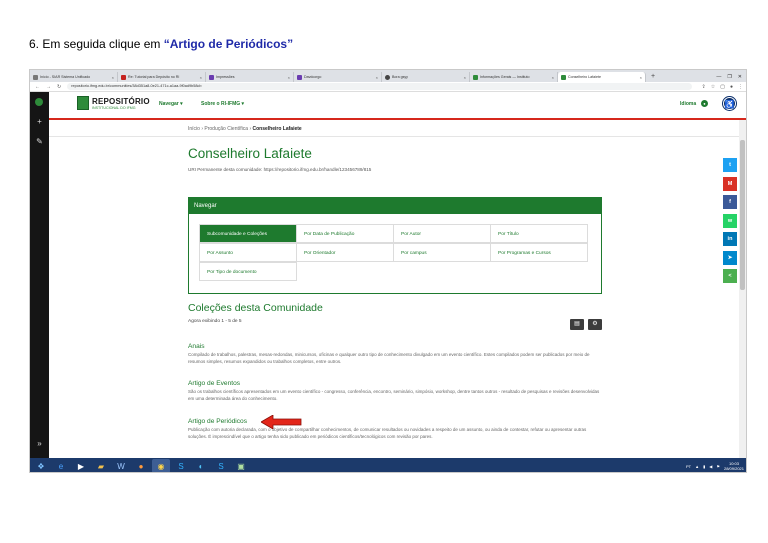  Describe the element at coordinates (83, 103) in the screenshot. I see `logo-icon` at that location.